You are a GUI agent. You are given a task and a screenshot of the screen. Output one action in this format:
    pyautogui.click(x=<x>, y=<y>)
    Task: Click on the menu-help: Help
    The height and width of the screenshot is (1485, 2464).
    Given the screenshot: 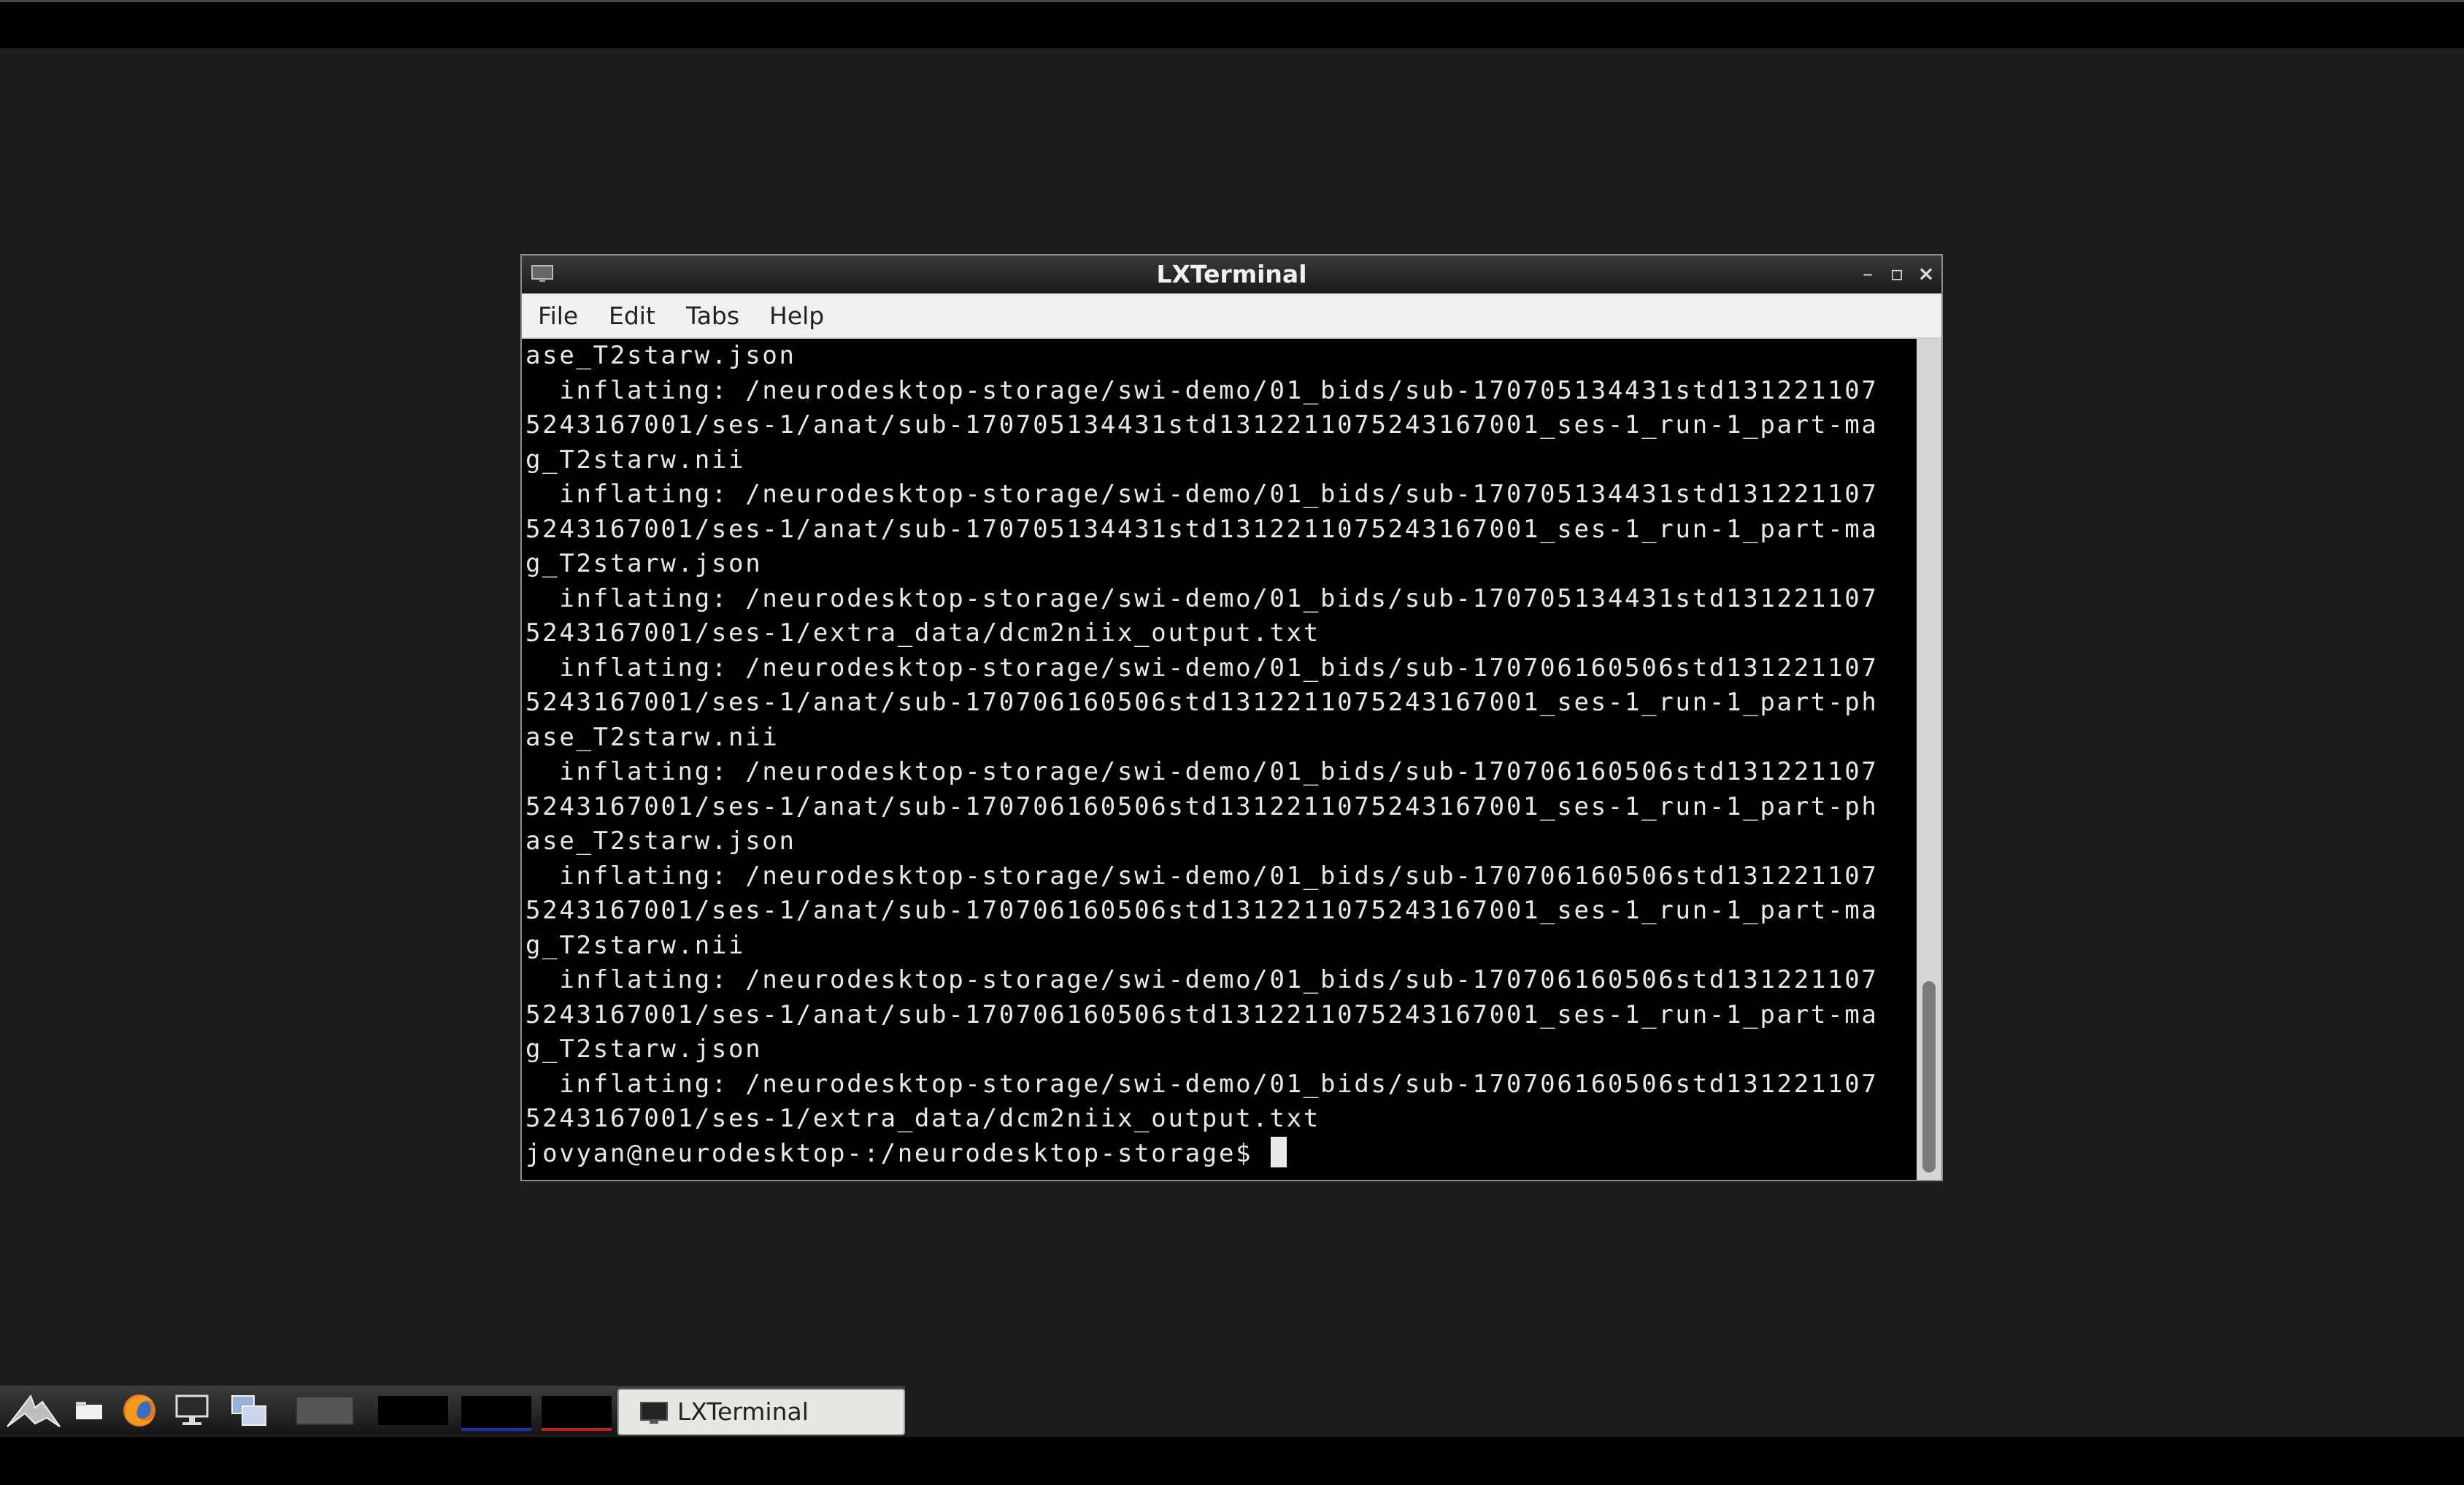 What is the action you would take?
    pyautogui.click(x=796, y=316)
    